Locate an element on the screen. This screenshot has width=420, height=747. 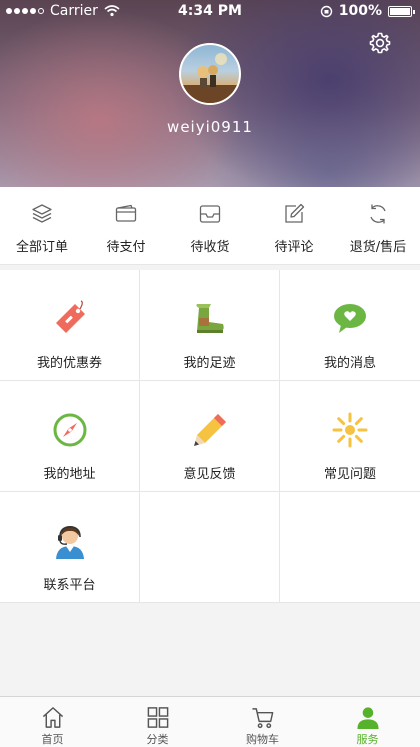
service-label: 我的足迹 is located at coordinates (209, 363).